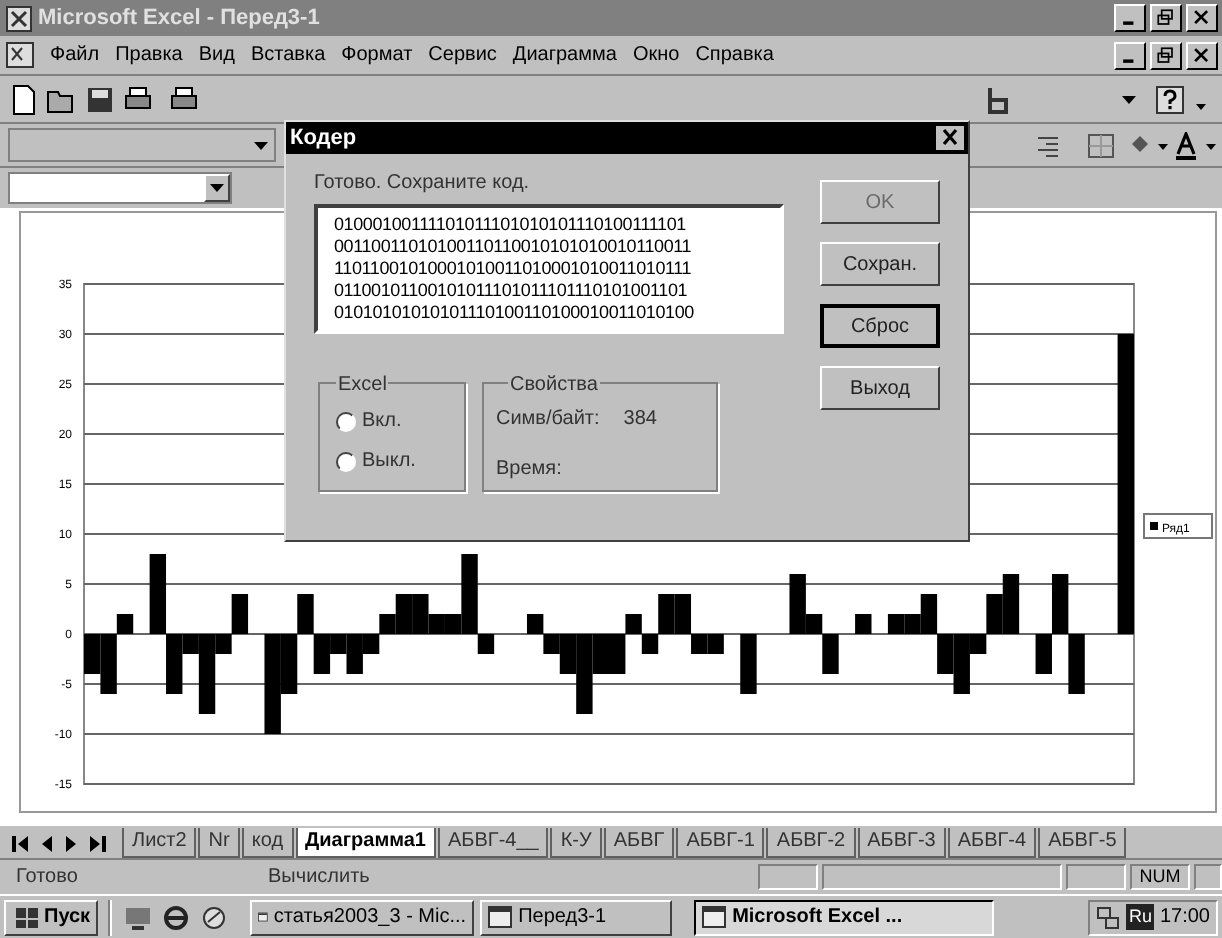 This screenshot has height=938, width=1222. I want to click on radio-option: Выкл., so click(400, 461).